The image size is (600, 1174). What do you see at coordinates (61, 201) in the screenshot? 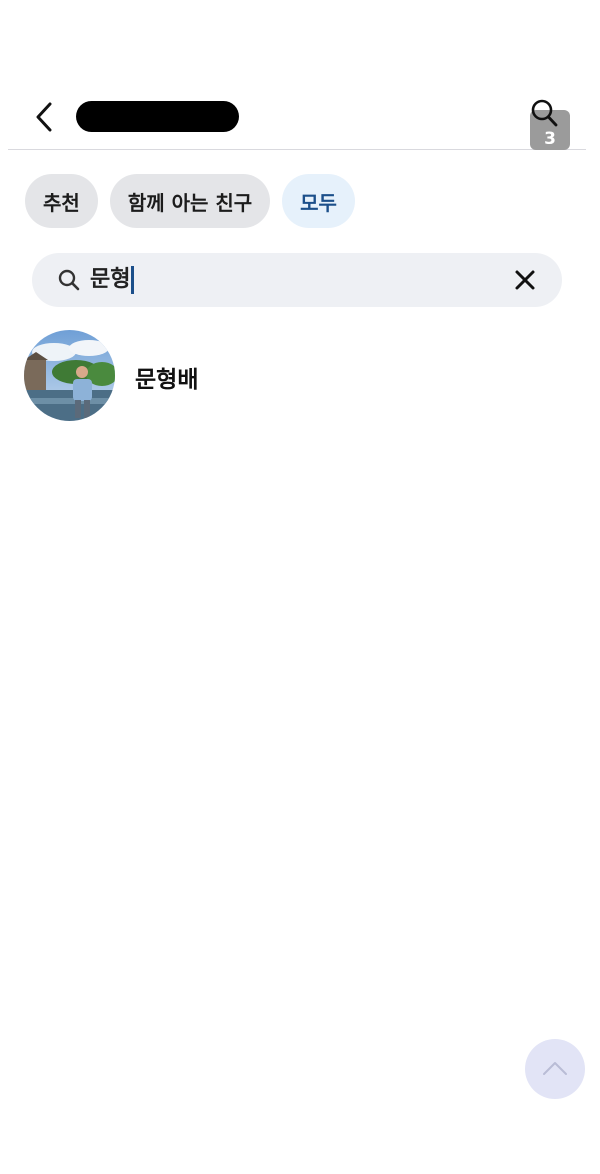
I see `tab-recommended: 추천` at bounding box center [61, 201].